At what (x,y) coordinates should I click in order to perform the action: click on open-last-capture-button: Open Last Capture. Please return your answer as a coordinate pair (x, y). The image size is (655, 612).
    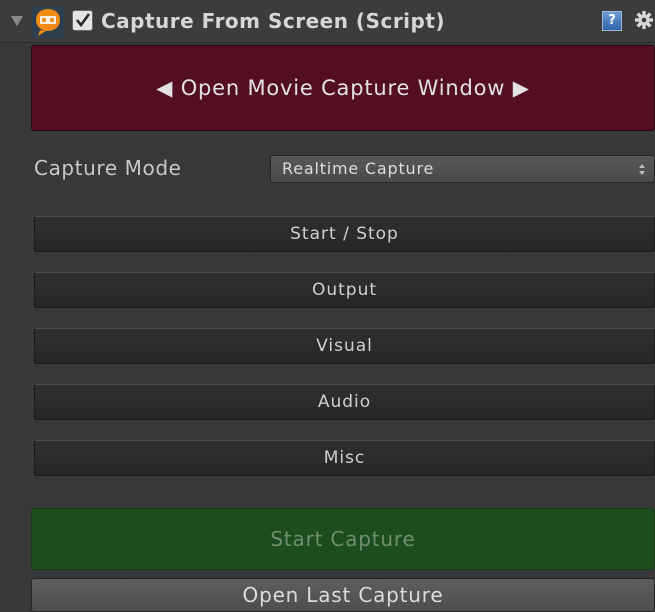
    Looking at the image, I should click on (343, 595).